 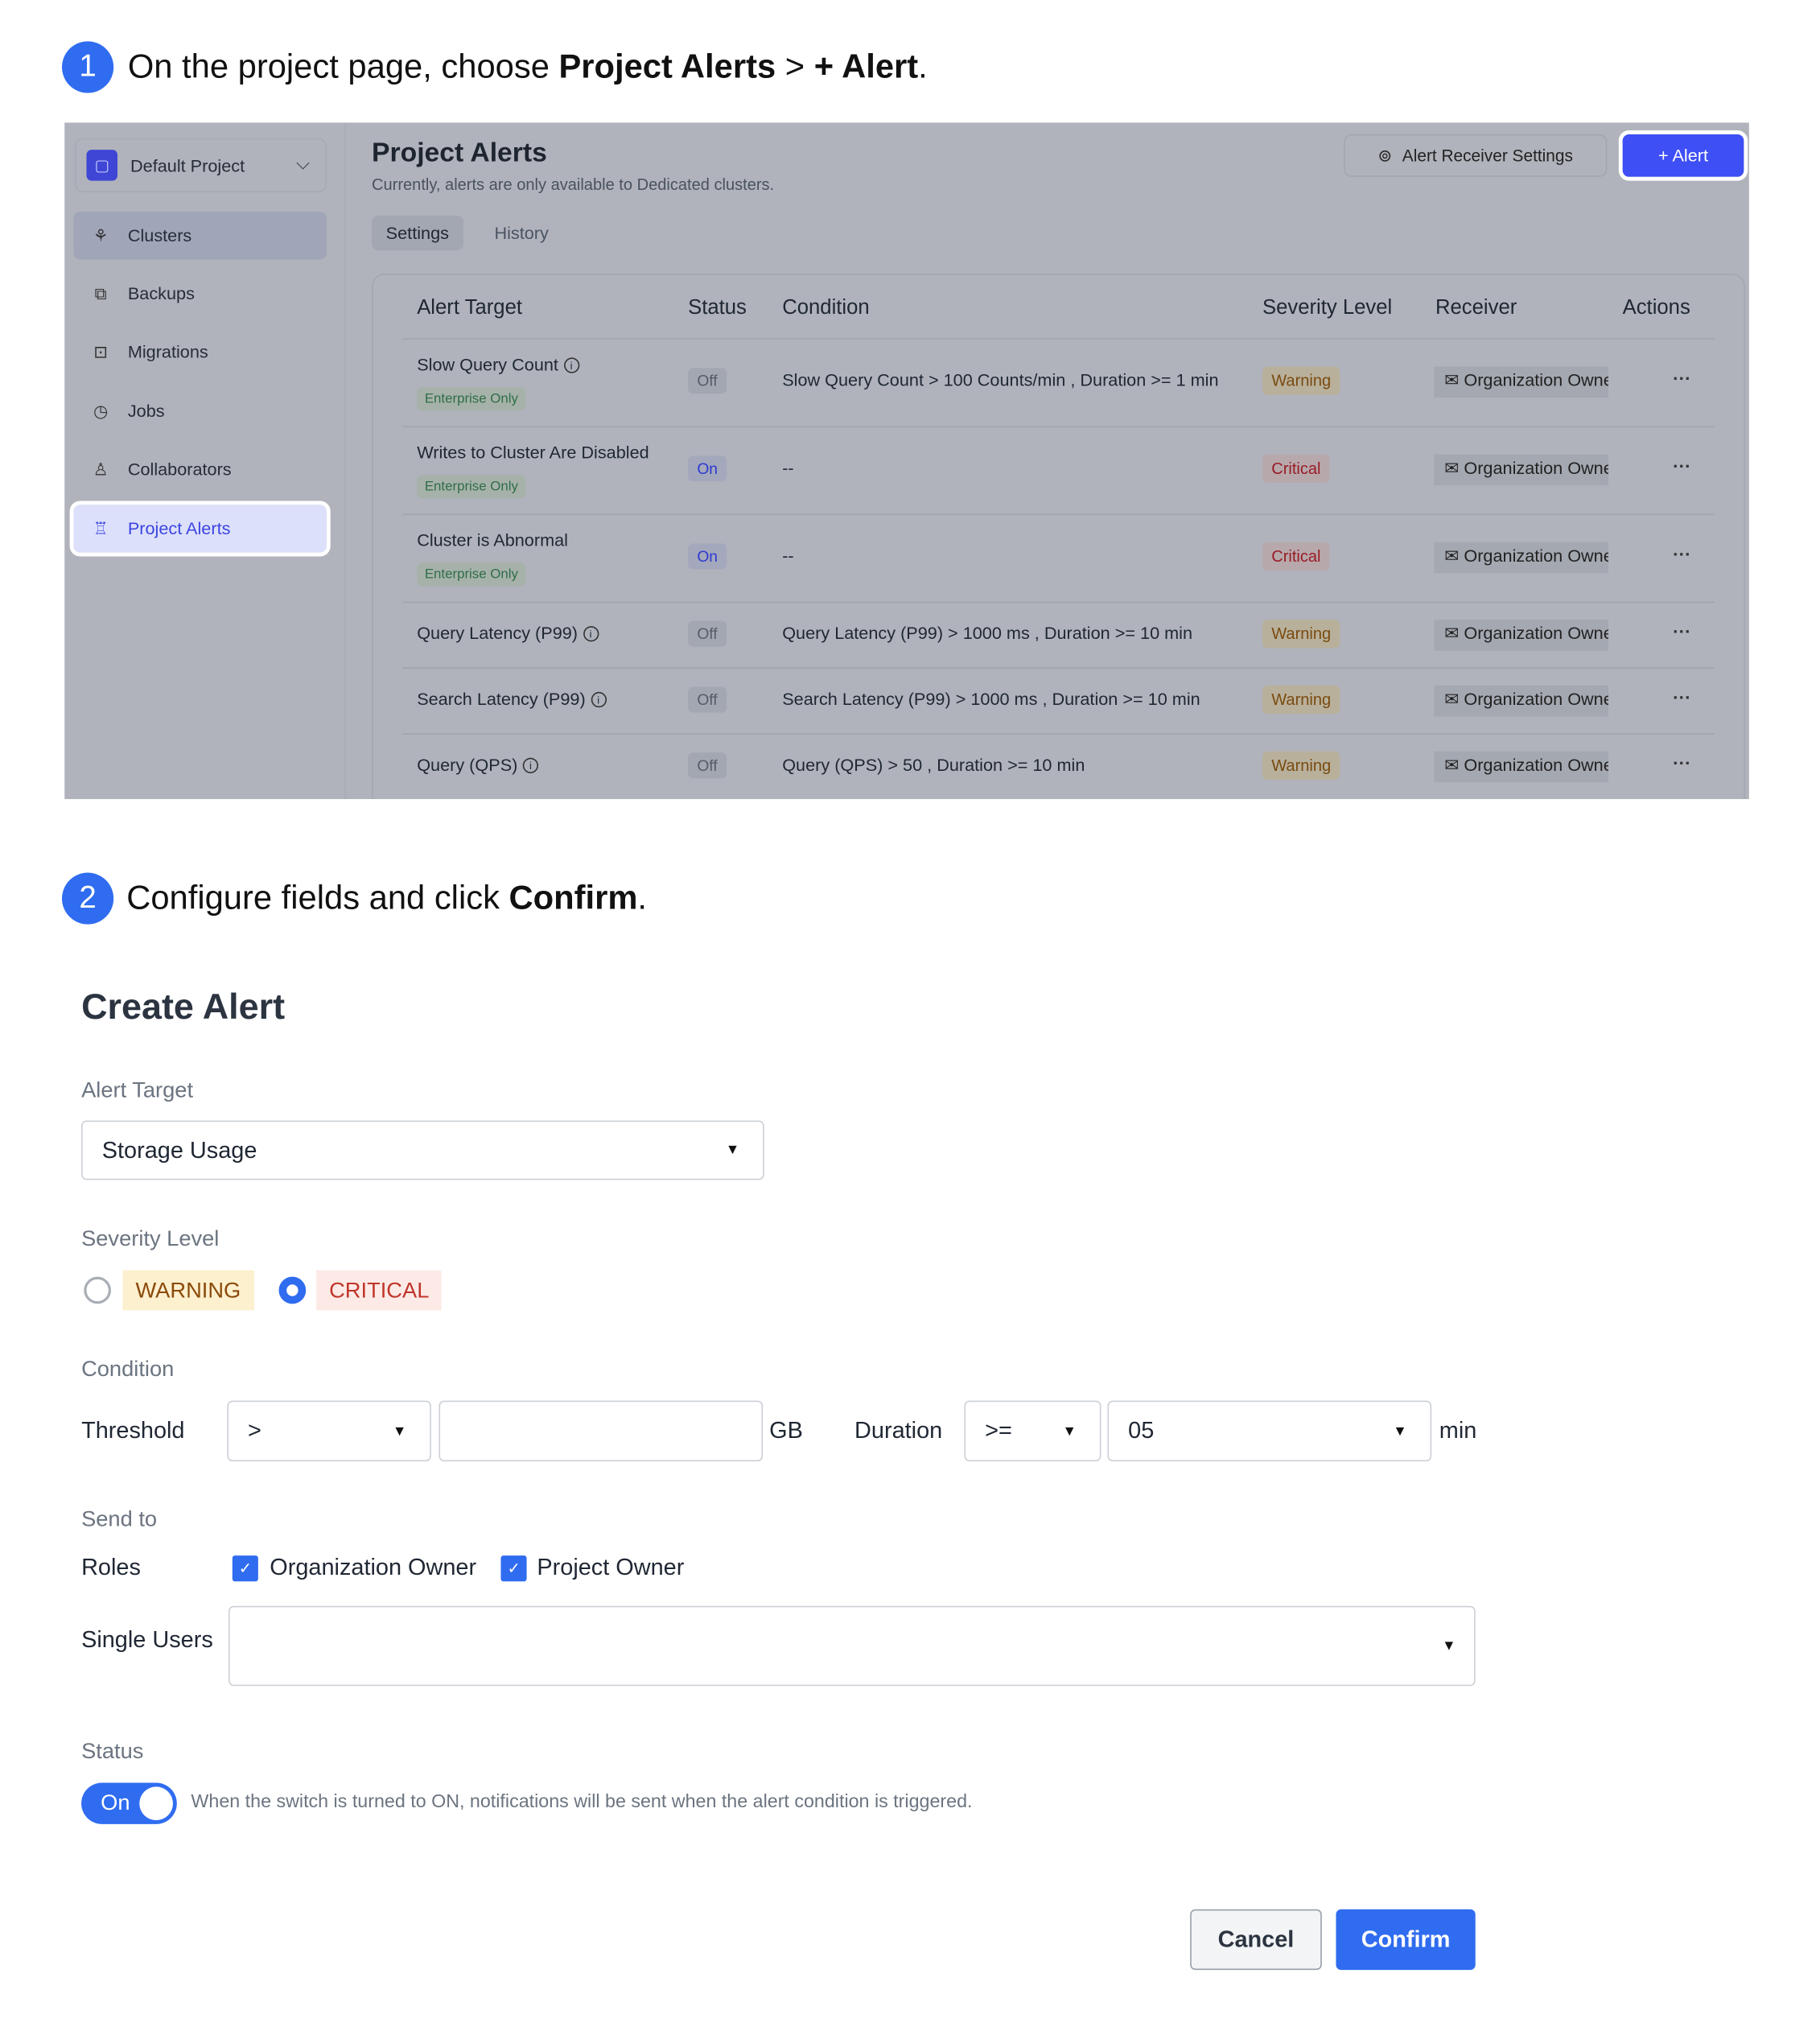 I want to click on send-to-label: Send to, so click(x=119, y=1518).